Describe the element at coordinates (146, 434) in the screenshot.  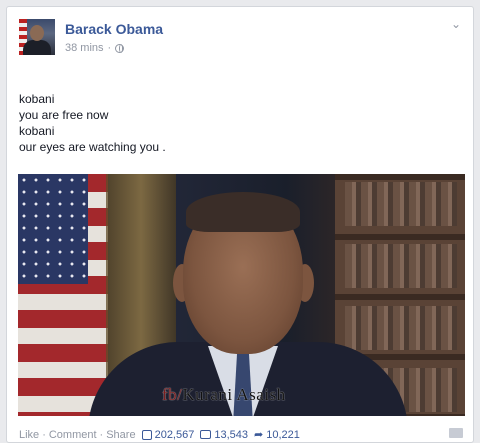
I see `thumbs-up-icon` at that location.